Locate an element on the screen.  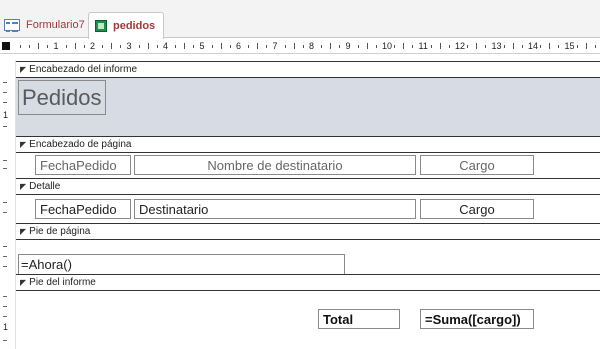
detail-band: FechaPedido Destinatario Cargo is located at coordinates (308, 209).